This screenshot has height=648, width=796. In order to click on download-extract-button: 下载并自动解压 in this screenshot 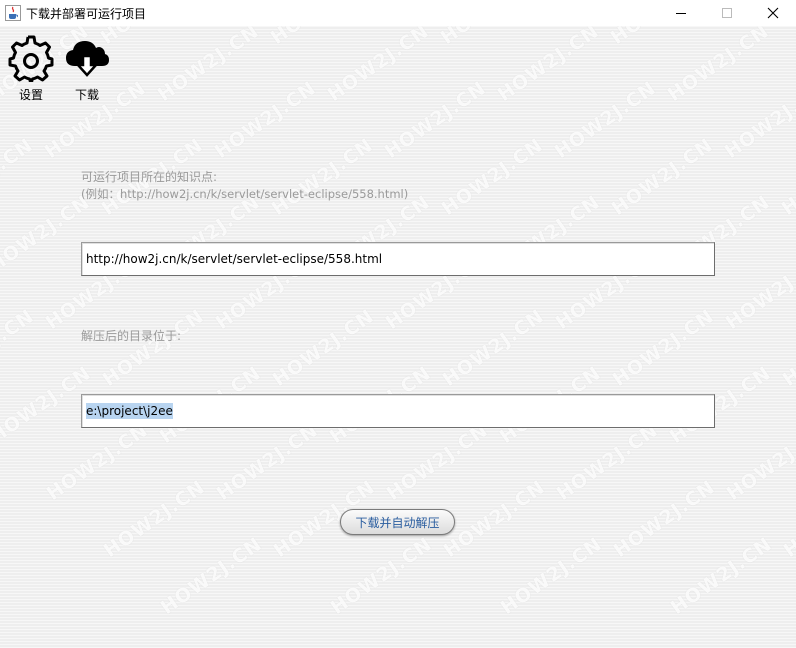, I will do `click(397, 522)`.